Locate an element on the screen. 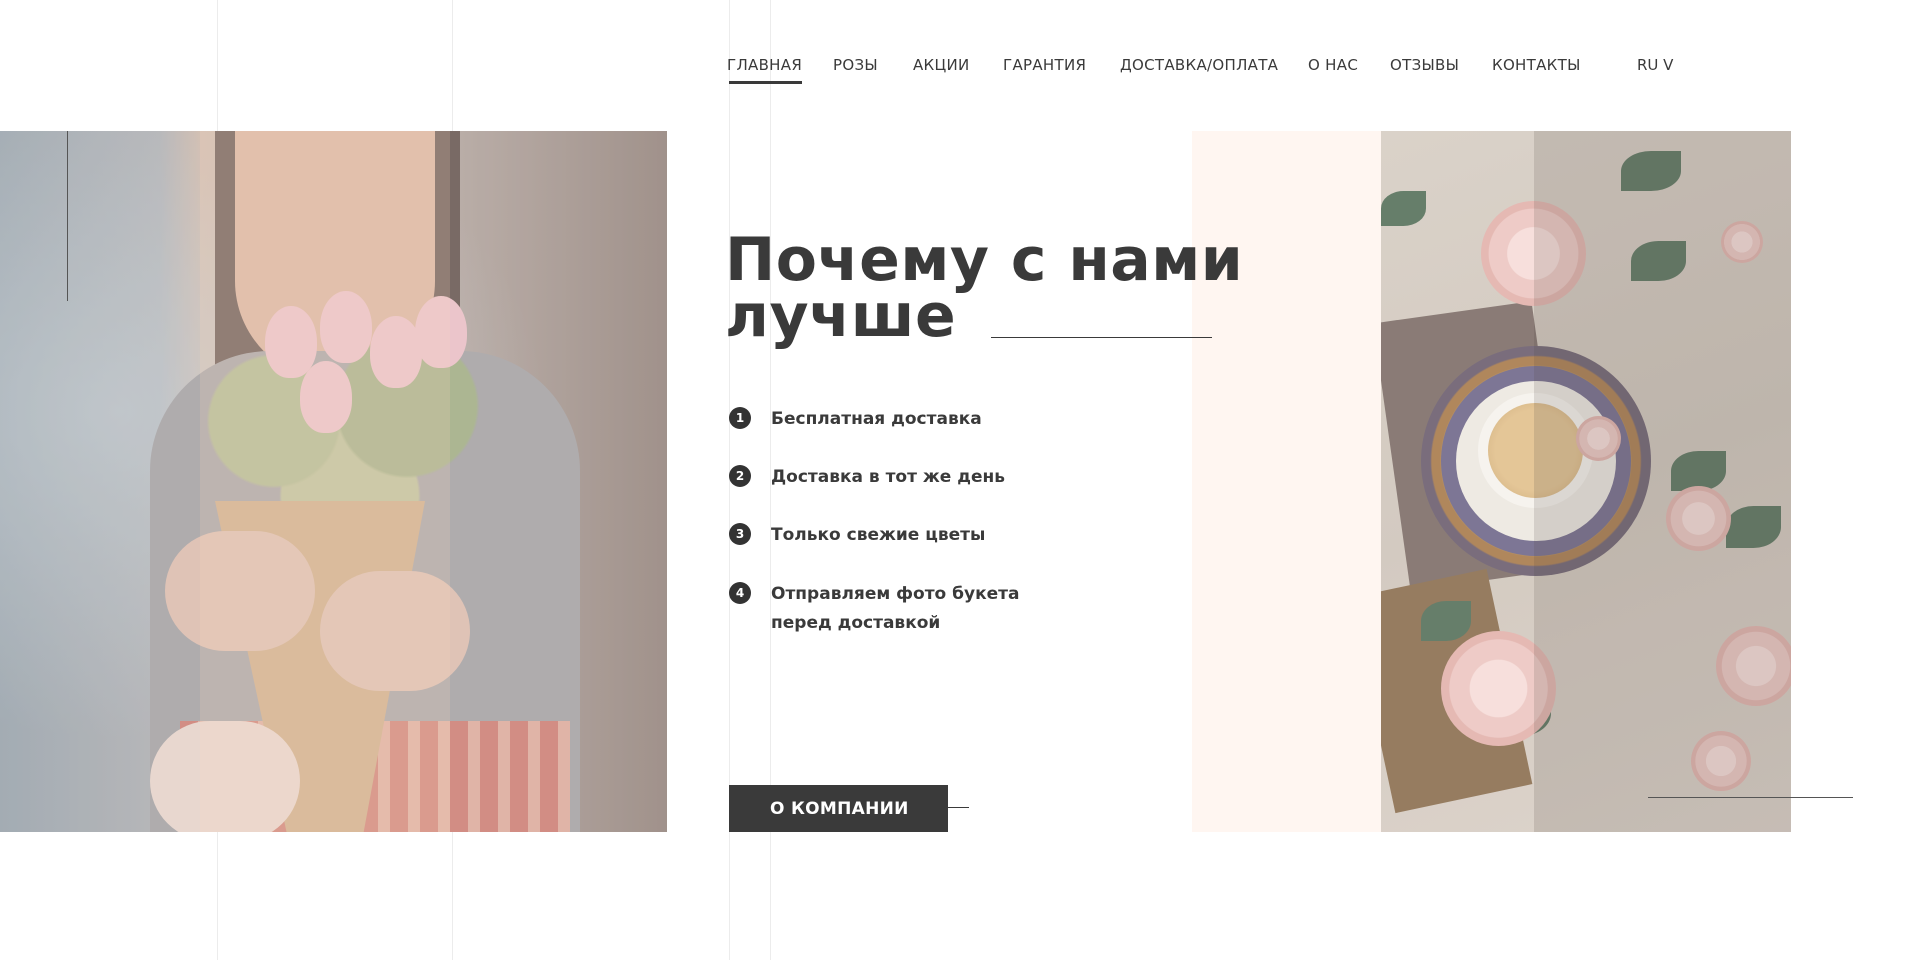 This screenshot has height=960, width=1920. list-item: 3 Только свежие цветы is located at coordinates (880, 535).